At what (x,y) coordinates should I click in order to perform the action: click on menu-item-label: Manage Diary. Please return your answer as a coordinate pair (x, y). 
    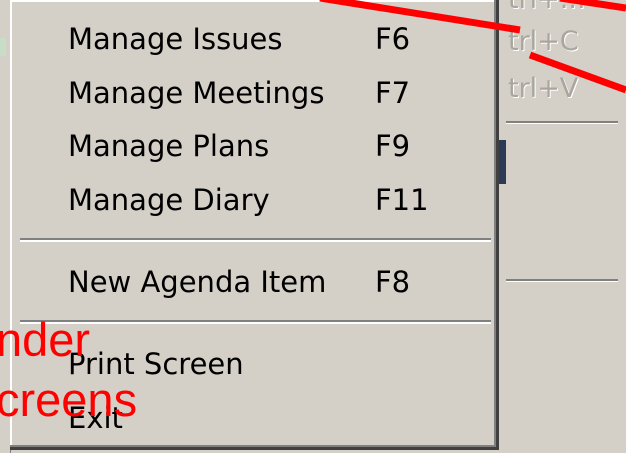
    Looking at the image, I should click on (169, 200).